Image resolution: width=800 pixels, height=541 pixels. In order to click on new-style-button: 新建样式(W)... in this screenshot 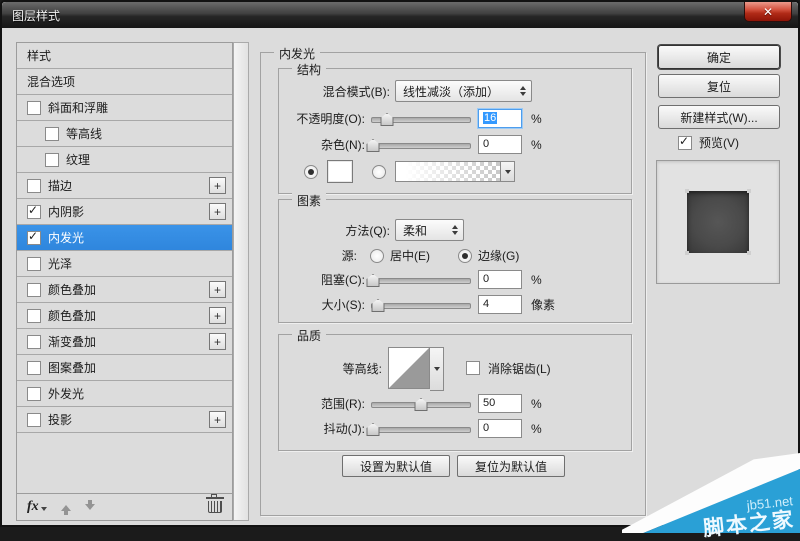, I will do `click(719, 117)`.